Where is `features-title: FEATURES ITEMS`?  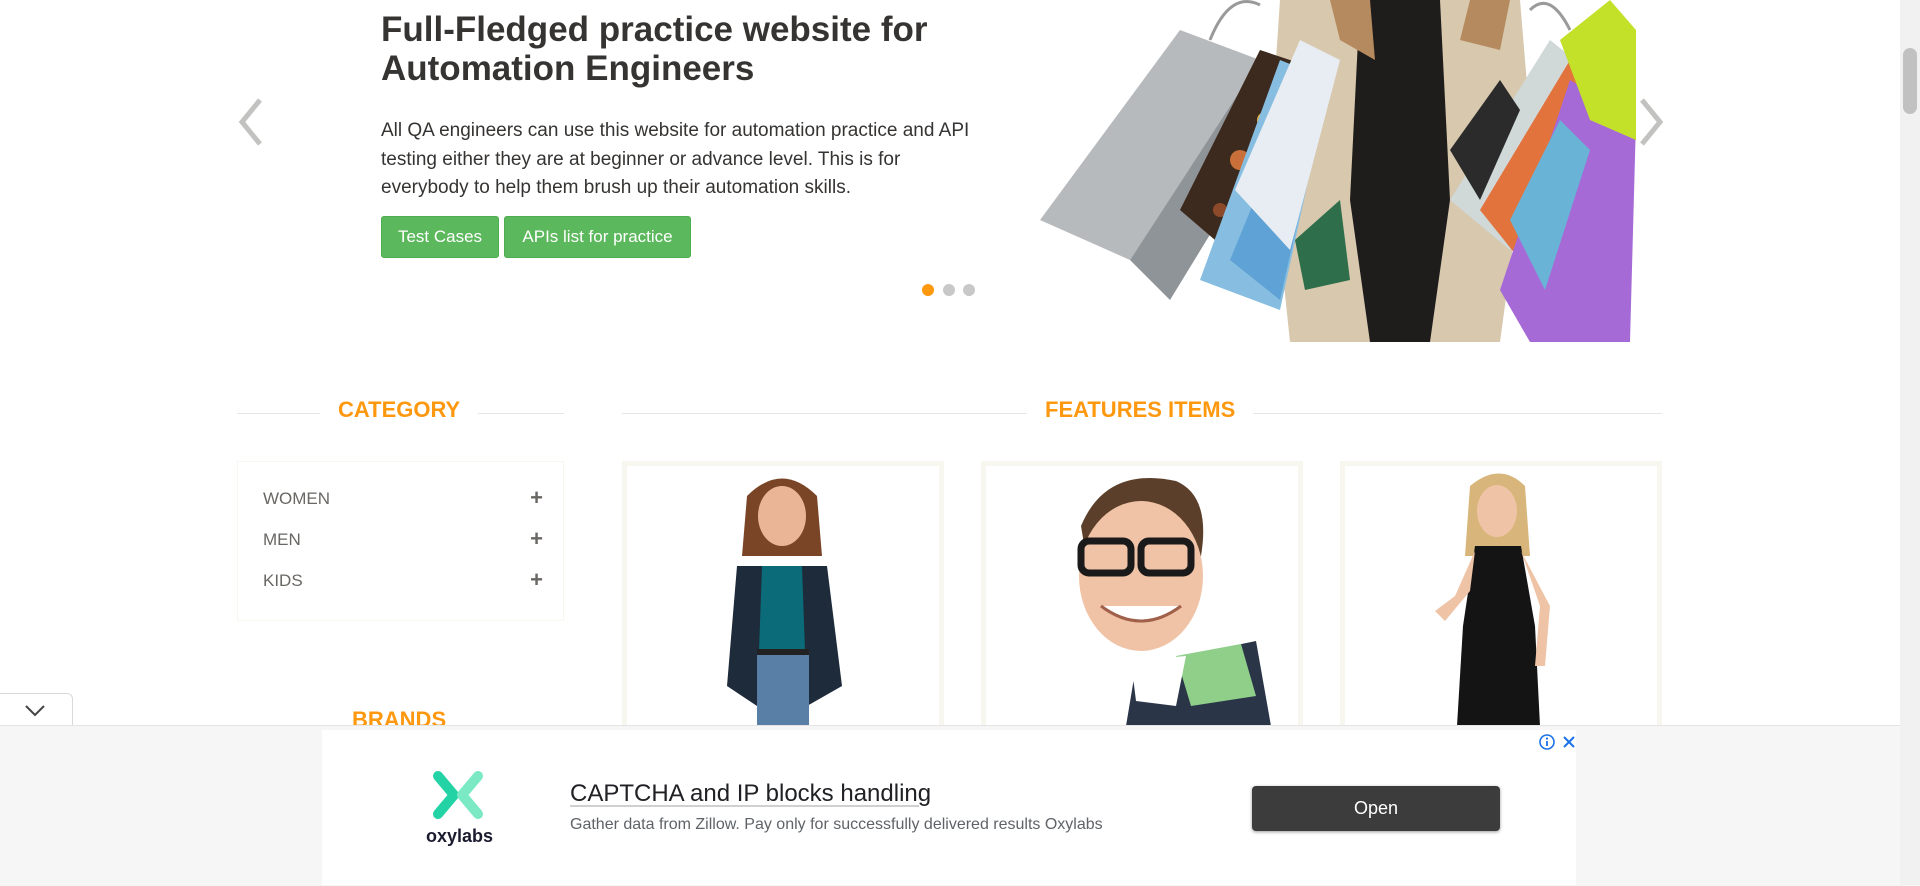 features-title: FEATURES ITEMS is located at coordinates (1140, 410).